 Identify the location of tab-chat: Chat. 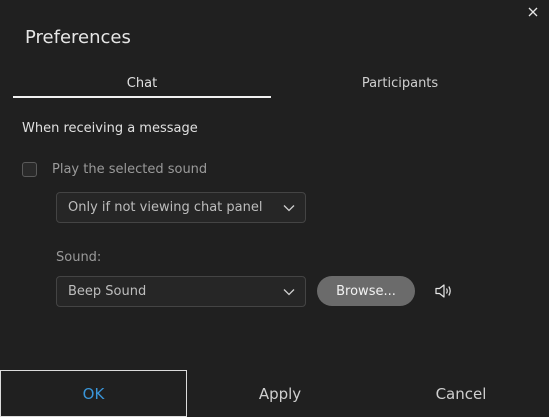
(142, 85).